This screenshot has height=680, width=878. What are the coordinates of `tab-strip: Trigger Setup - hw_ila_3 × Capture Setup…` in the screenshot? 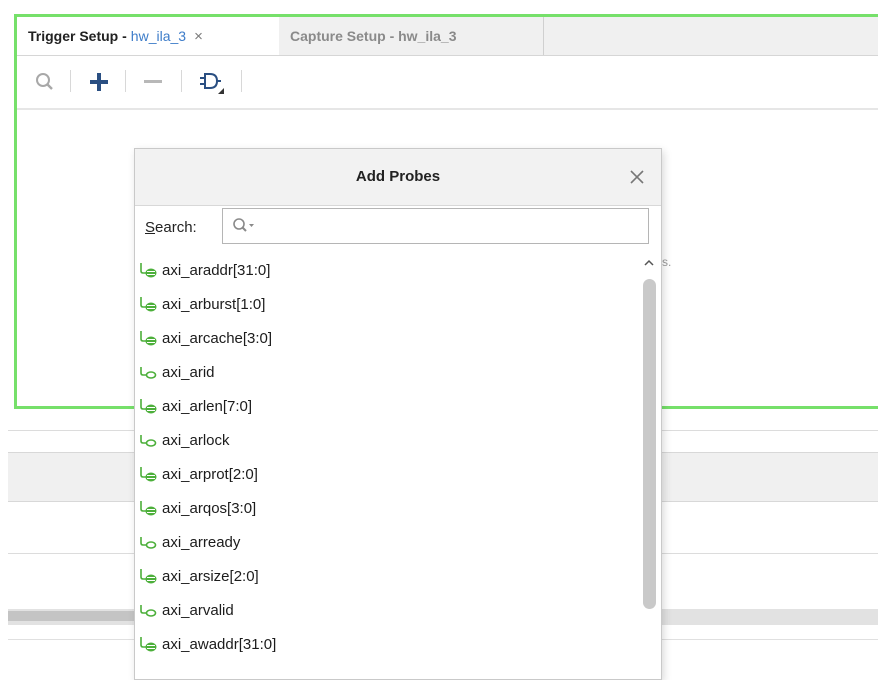 It's located at (447, 36).